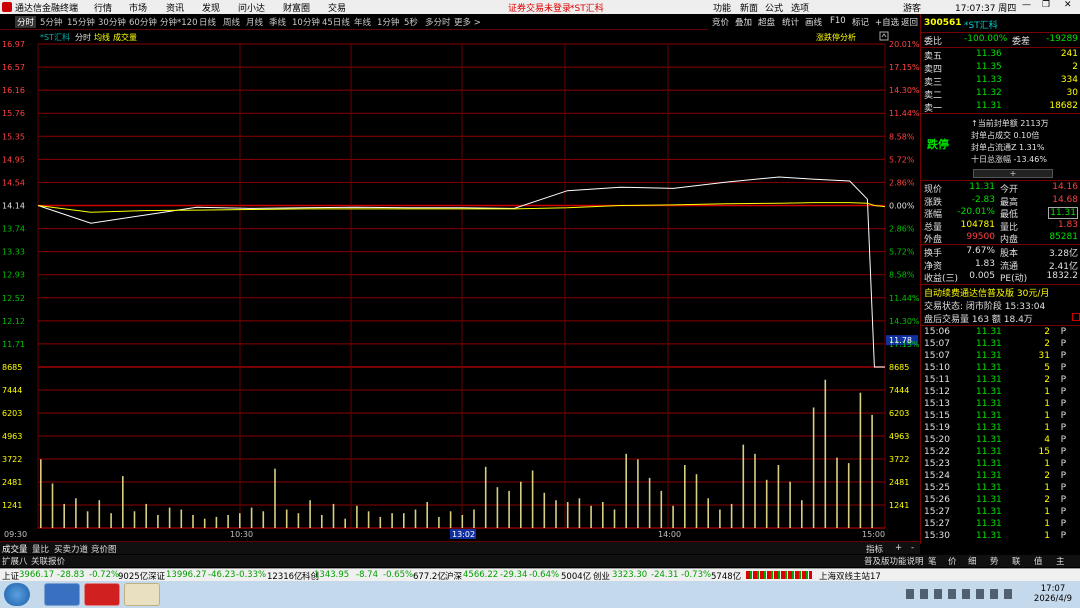  What do you see at coordinates (15, 549) in the screenshot?
I see `tab-volume: 成交量` at bounding box center [15, 549].